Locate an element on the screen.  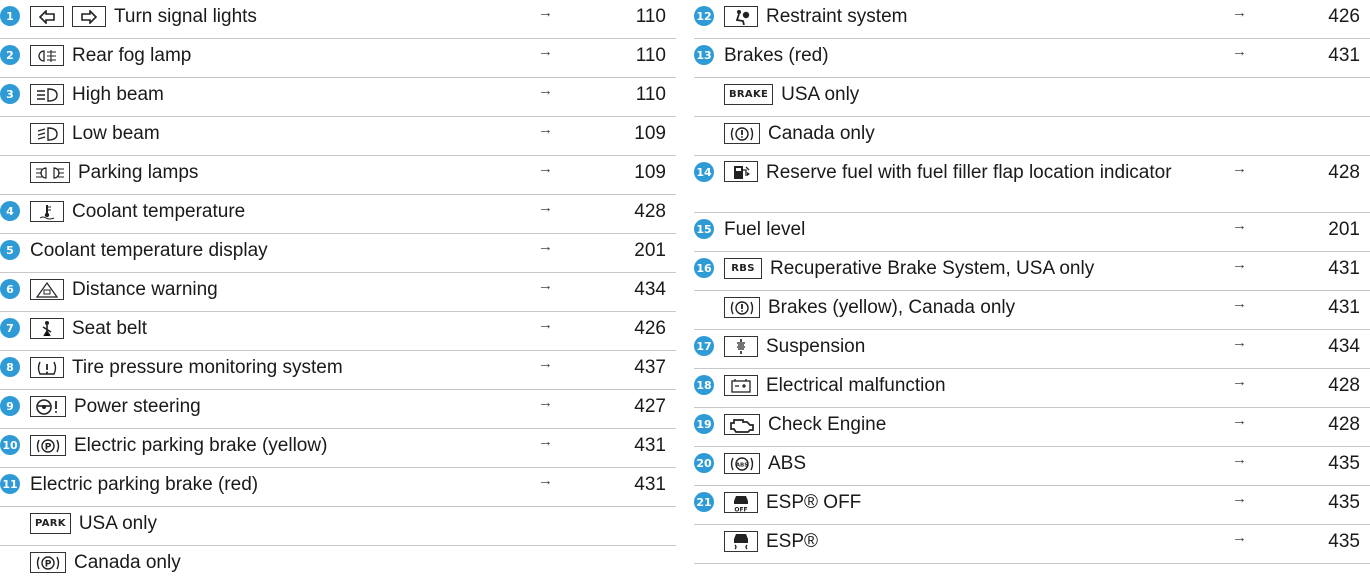
list-item: 13 Brakes (red) → 431 is located at coordinates (1032, 58).